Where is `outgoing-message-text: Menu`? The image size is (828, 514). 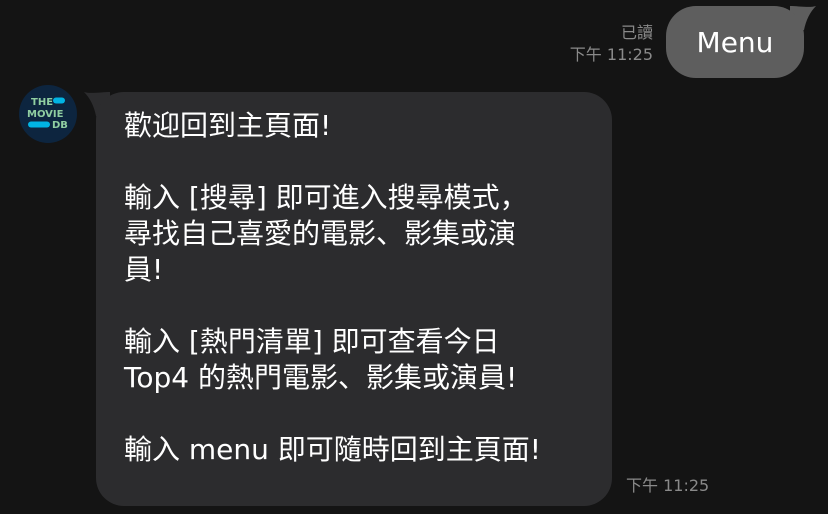 outgoing-message-text: Menu is located at coordinates (735, 42).